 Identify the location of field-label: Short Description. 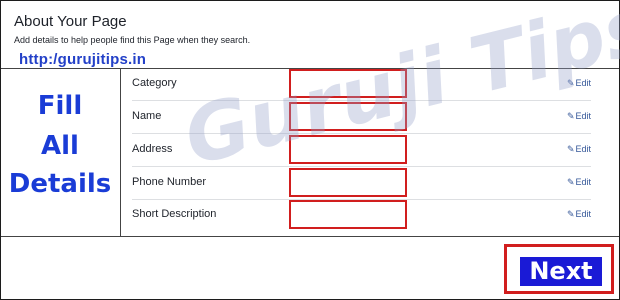
(174, 214).